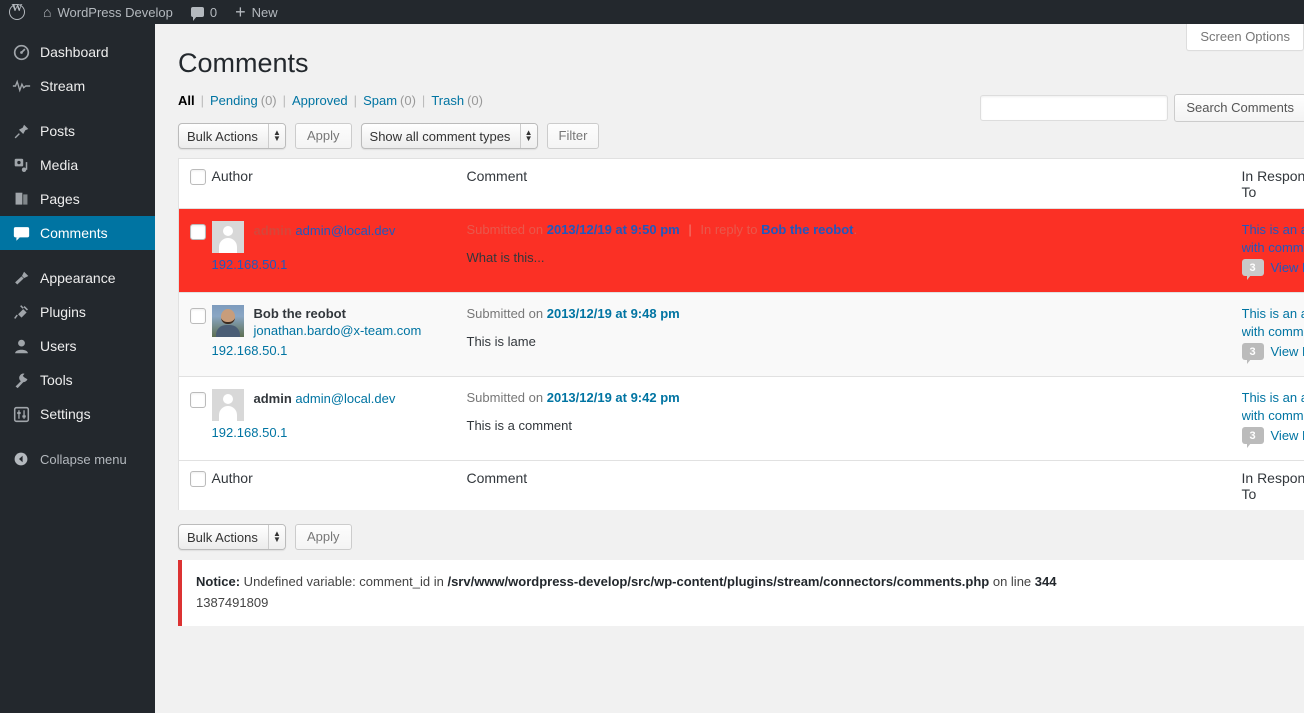  What do you see at coordinates (1239, 108) in the screenshot?
I see `search-comments-button: Search Comments` at bounding box center [1239, 108].